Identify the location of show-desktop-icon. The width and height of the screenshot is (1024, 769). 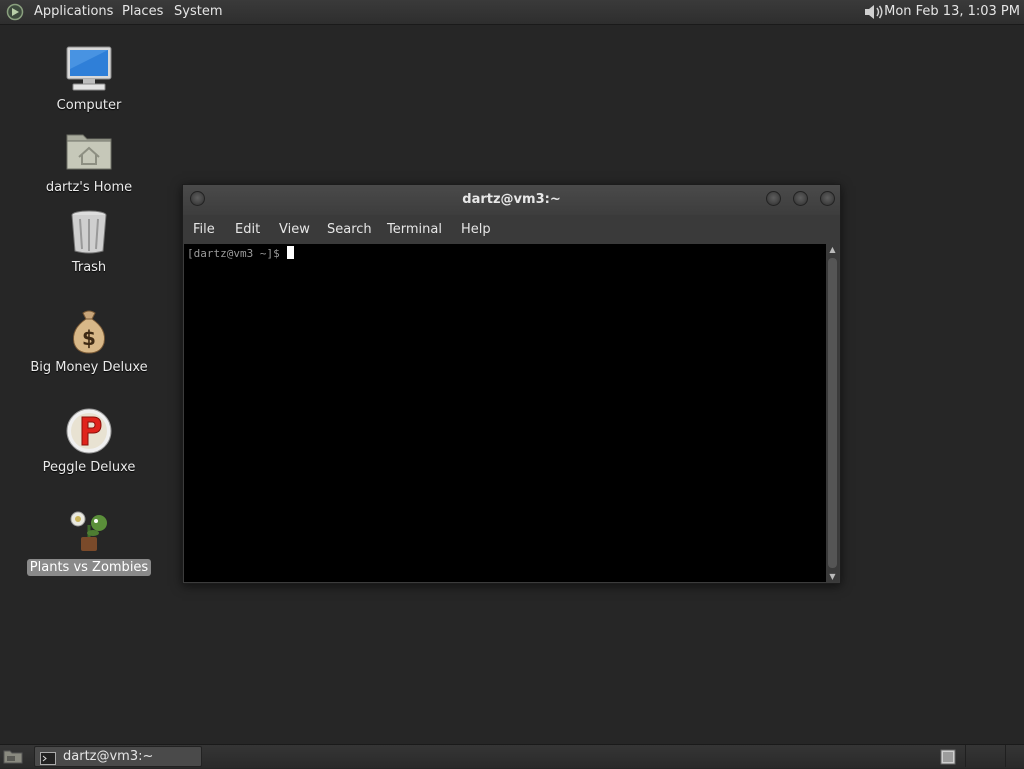
(13, 756).